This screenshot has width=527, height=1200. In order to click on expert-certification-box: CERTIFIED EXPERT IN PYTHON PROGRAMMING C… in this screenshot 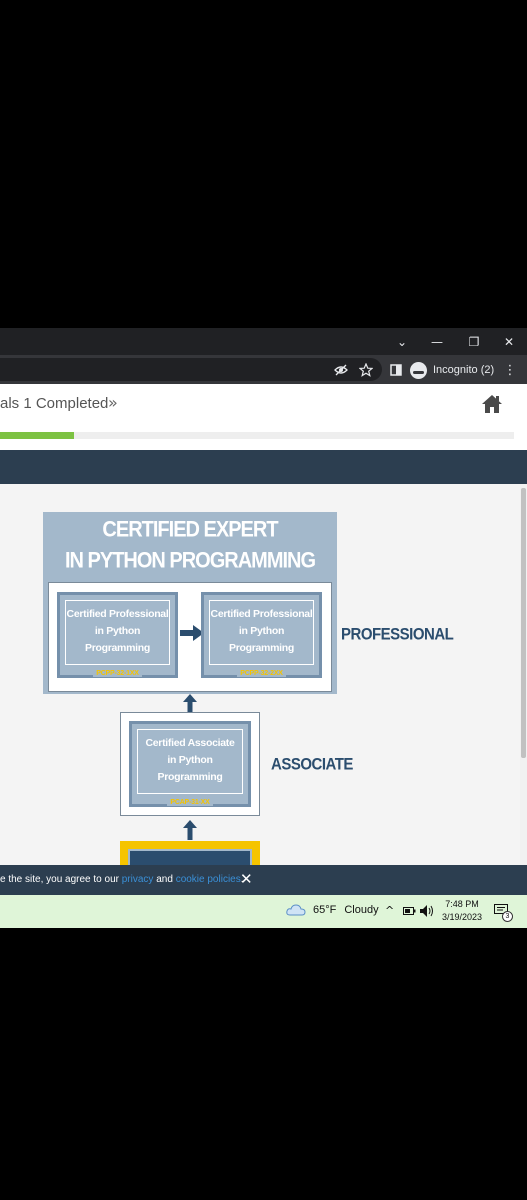, I will do `click(190, 603)`.